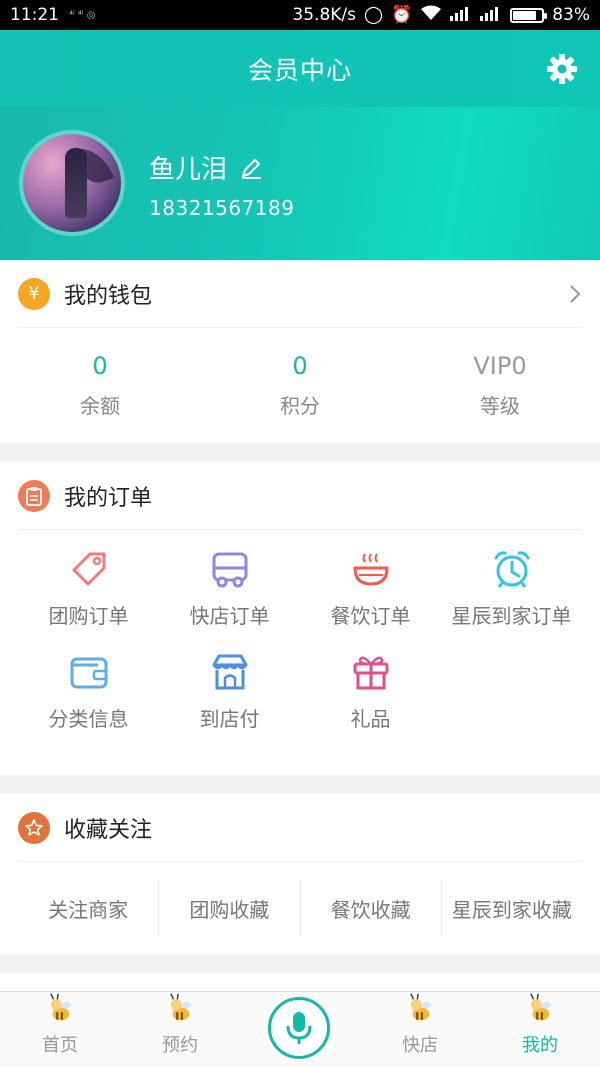  I want to click on fav-dining: 餐饮收藏, so click(371, 908).